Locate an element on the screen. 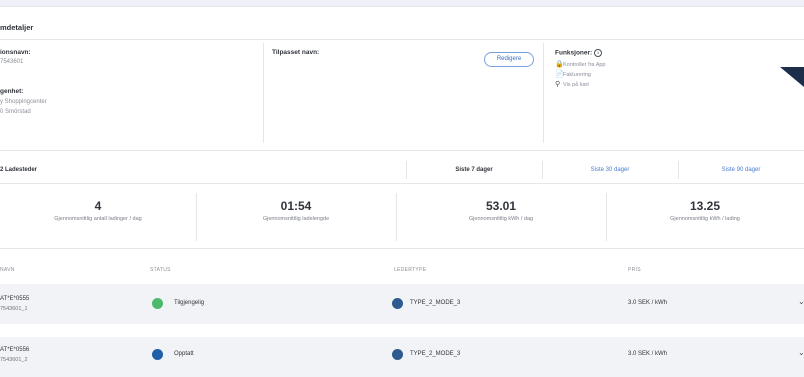 This screenshot has width=804, height=377. function-item: 🔒Kontroller fra App is located at coordinates (580, 64).